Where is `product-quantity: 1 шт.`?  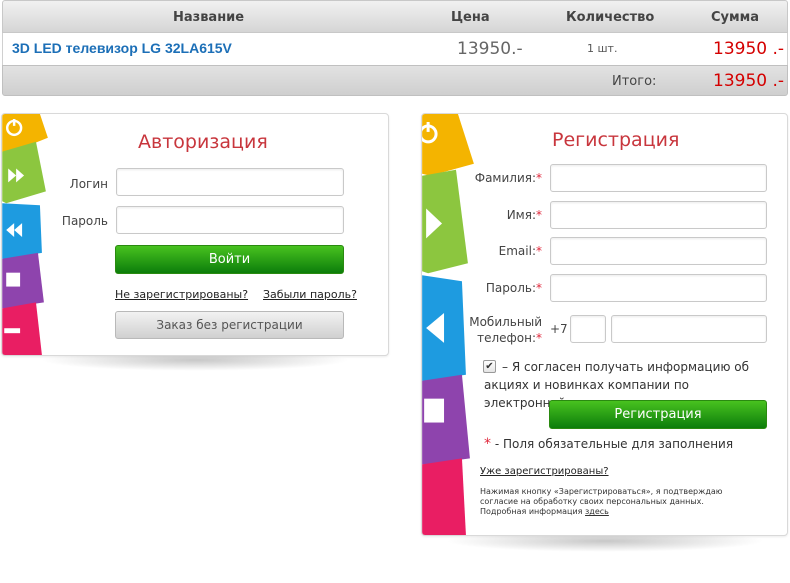
product-quantity: 1 шт. is located at coordinates (602, 48).